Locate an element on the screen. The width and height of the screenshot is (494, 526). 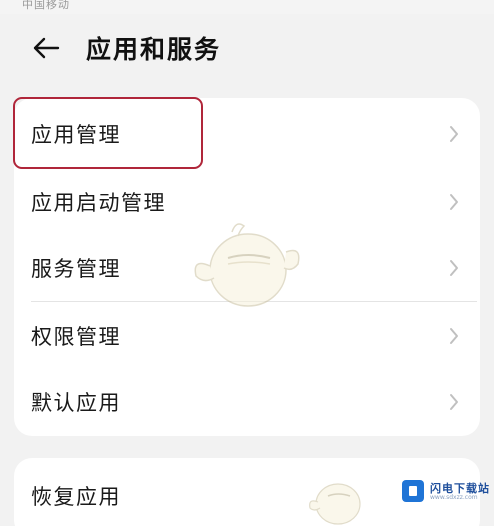
arrow-left-icon is located at coordinates (46, 48).